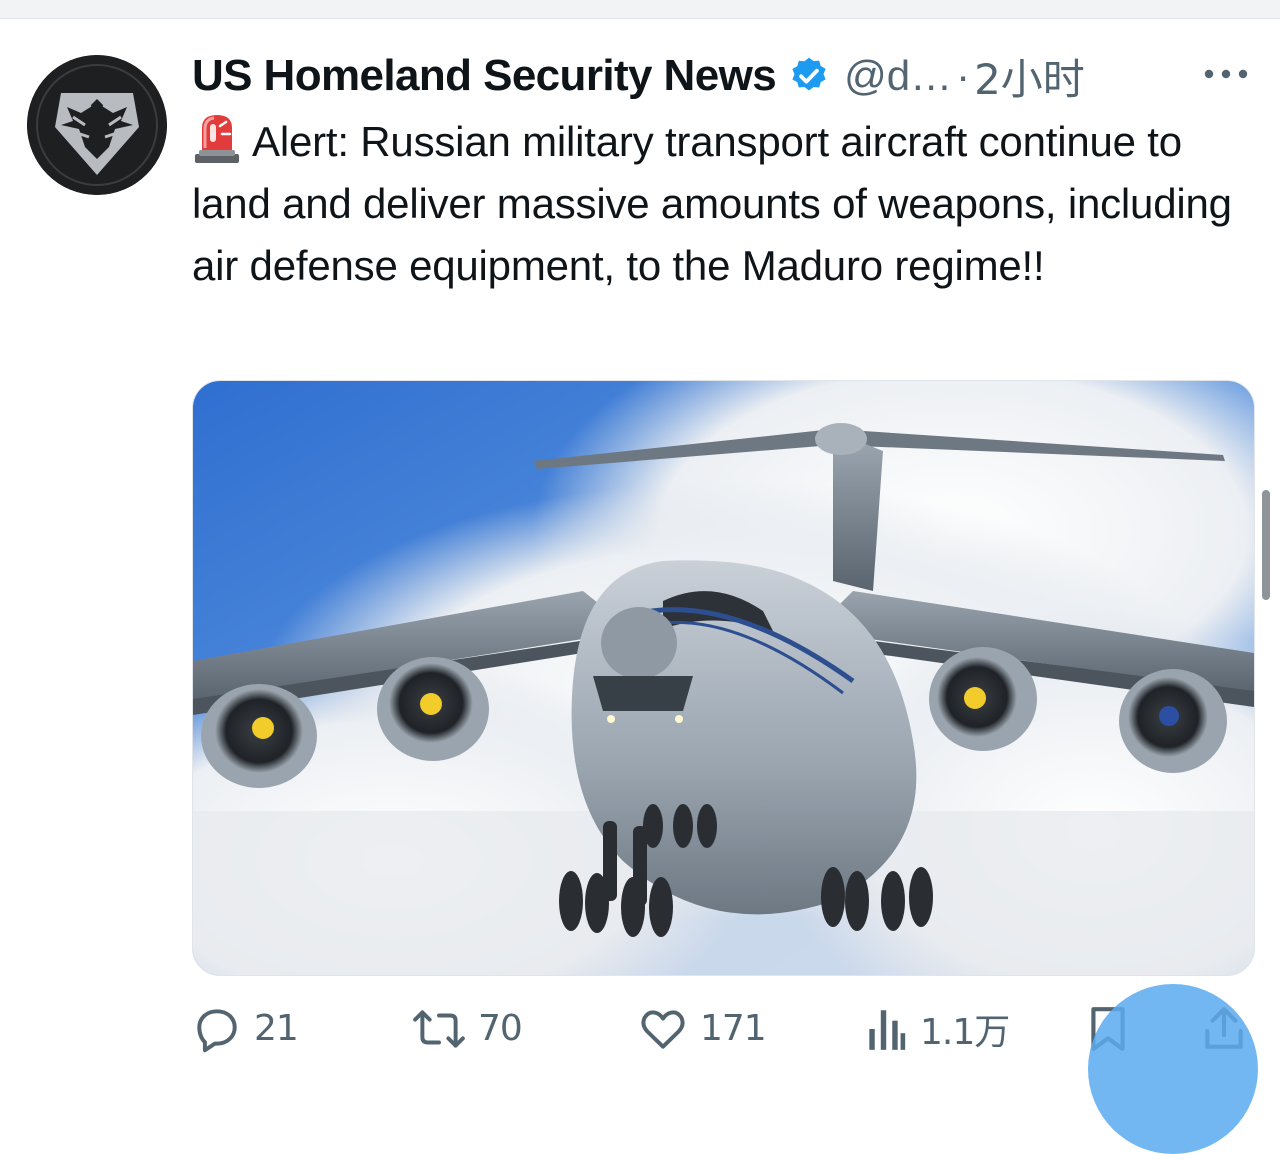  Describe the element at coordinates (663, 1029) in the screenshot. I see `heart-icon` at that location.